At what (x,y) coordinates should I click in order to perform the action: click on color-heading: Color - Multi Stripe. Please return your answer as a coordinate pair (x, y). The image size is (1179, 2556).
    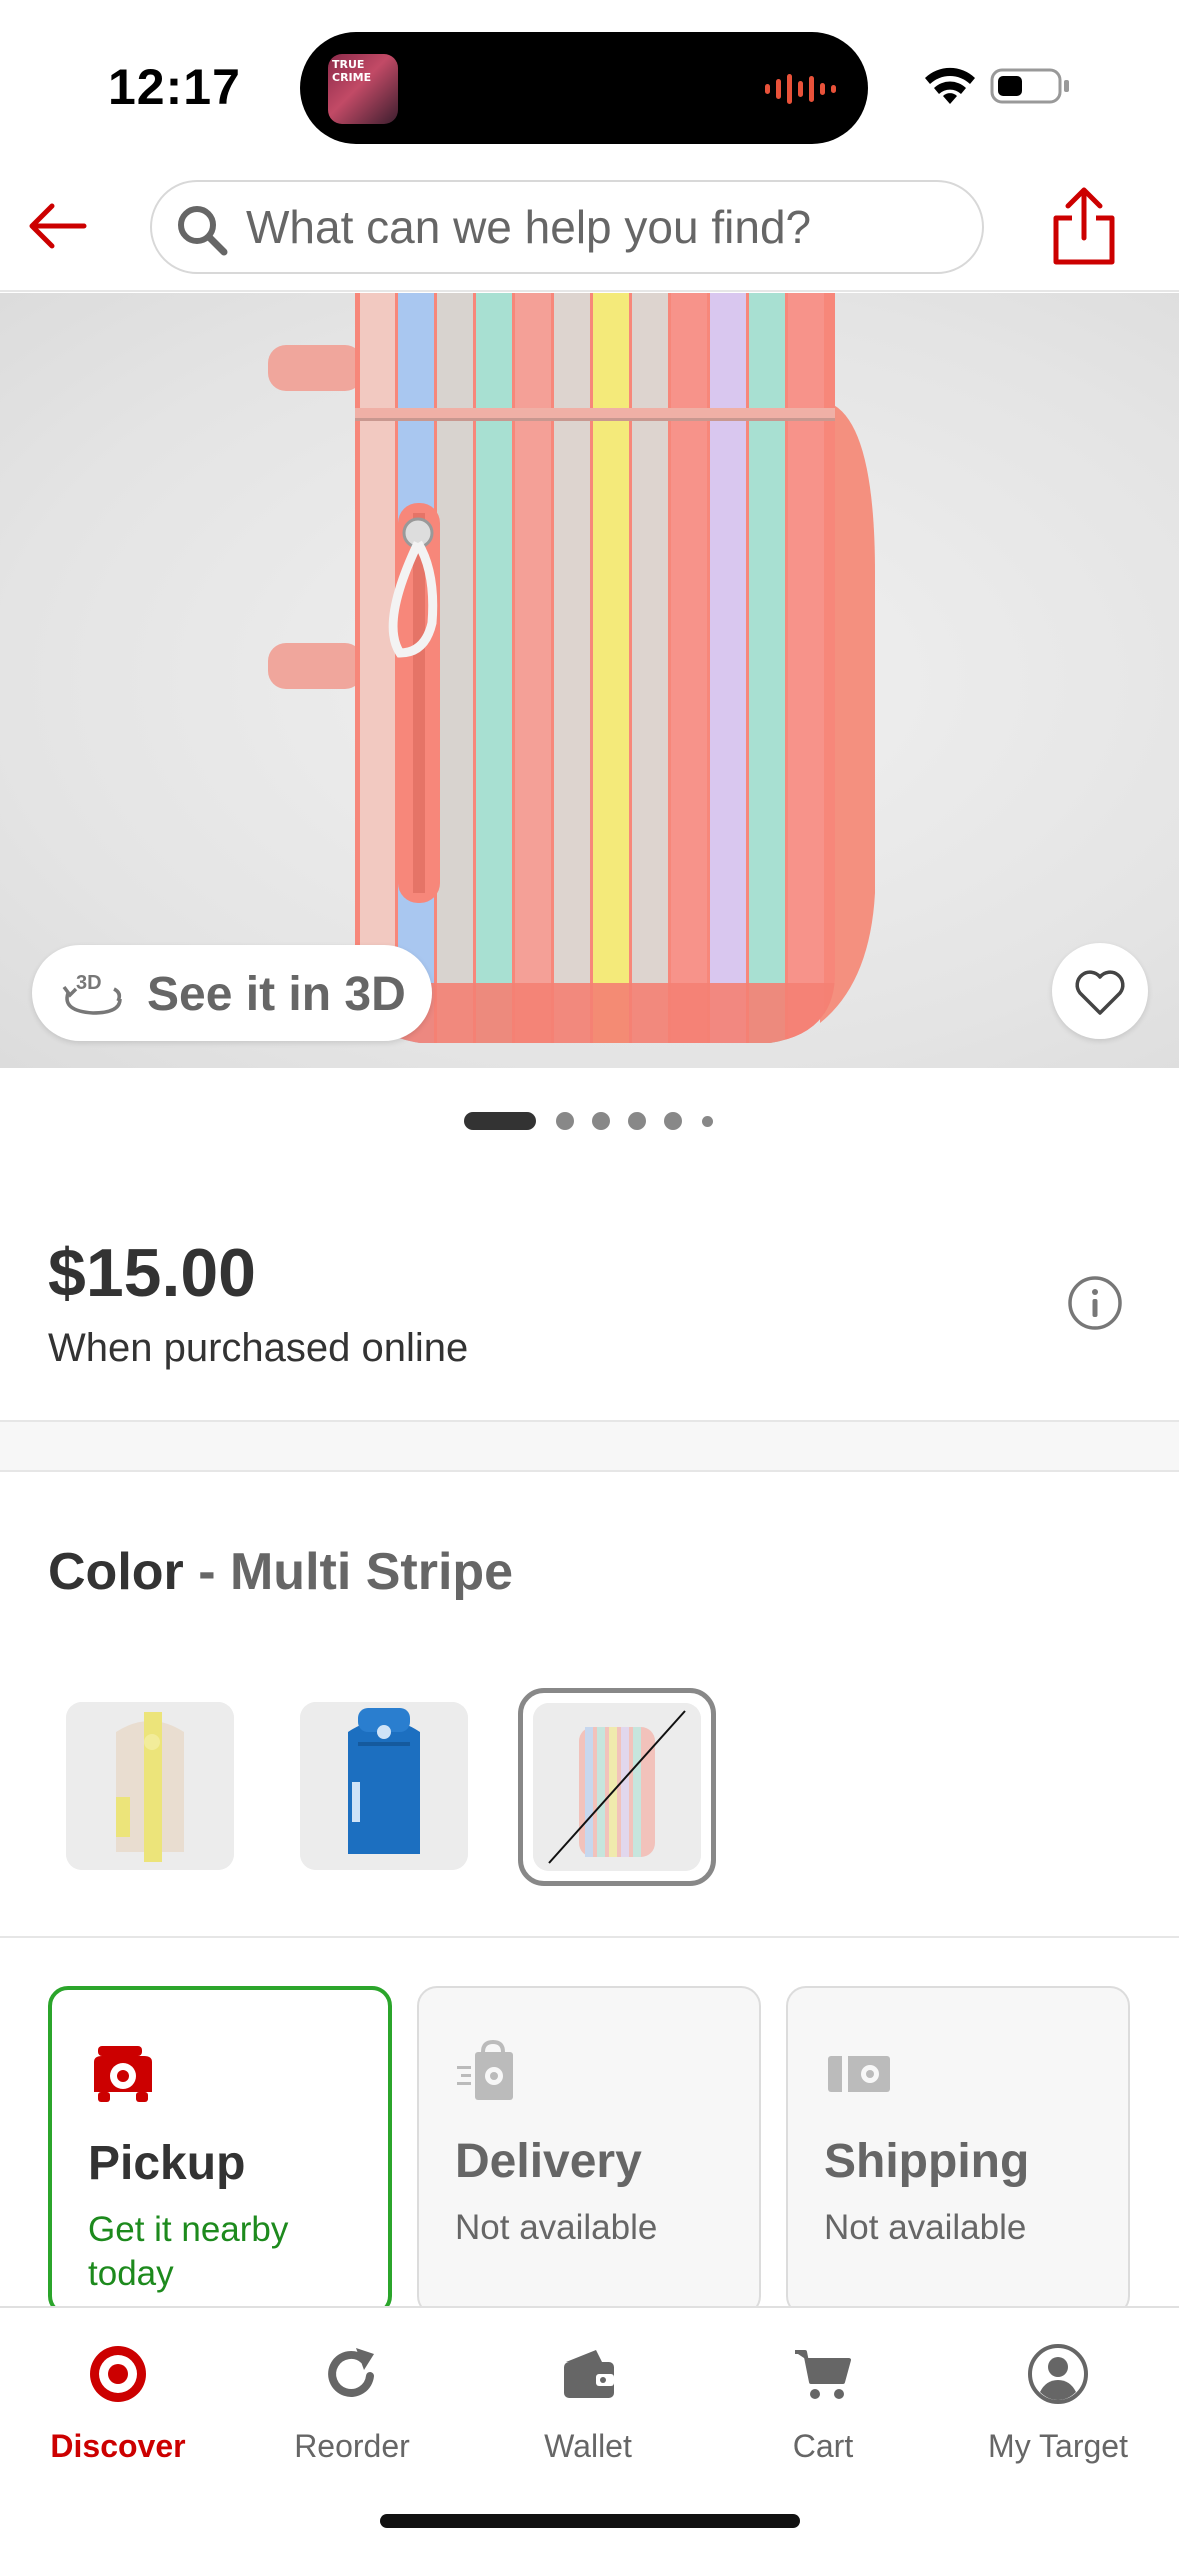
    Looking at the image, I should click on (280, 1572).